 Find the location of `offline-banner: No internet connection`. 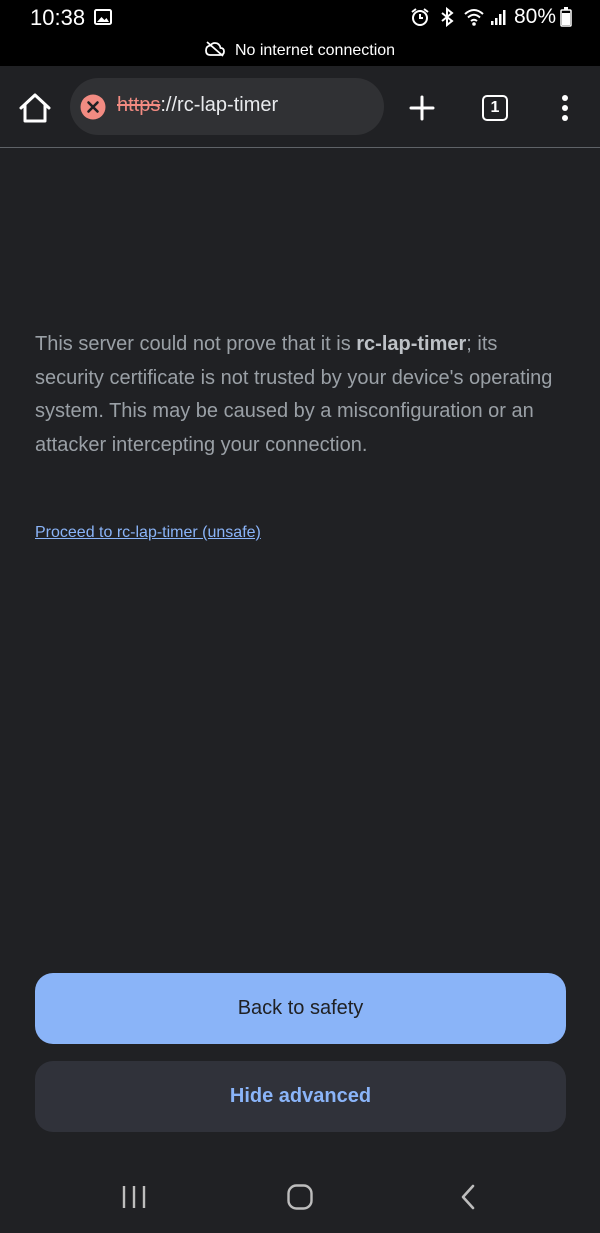

offline-banner: No internet connection is located at coordinates (300, 51).